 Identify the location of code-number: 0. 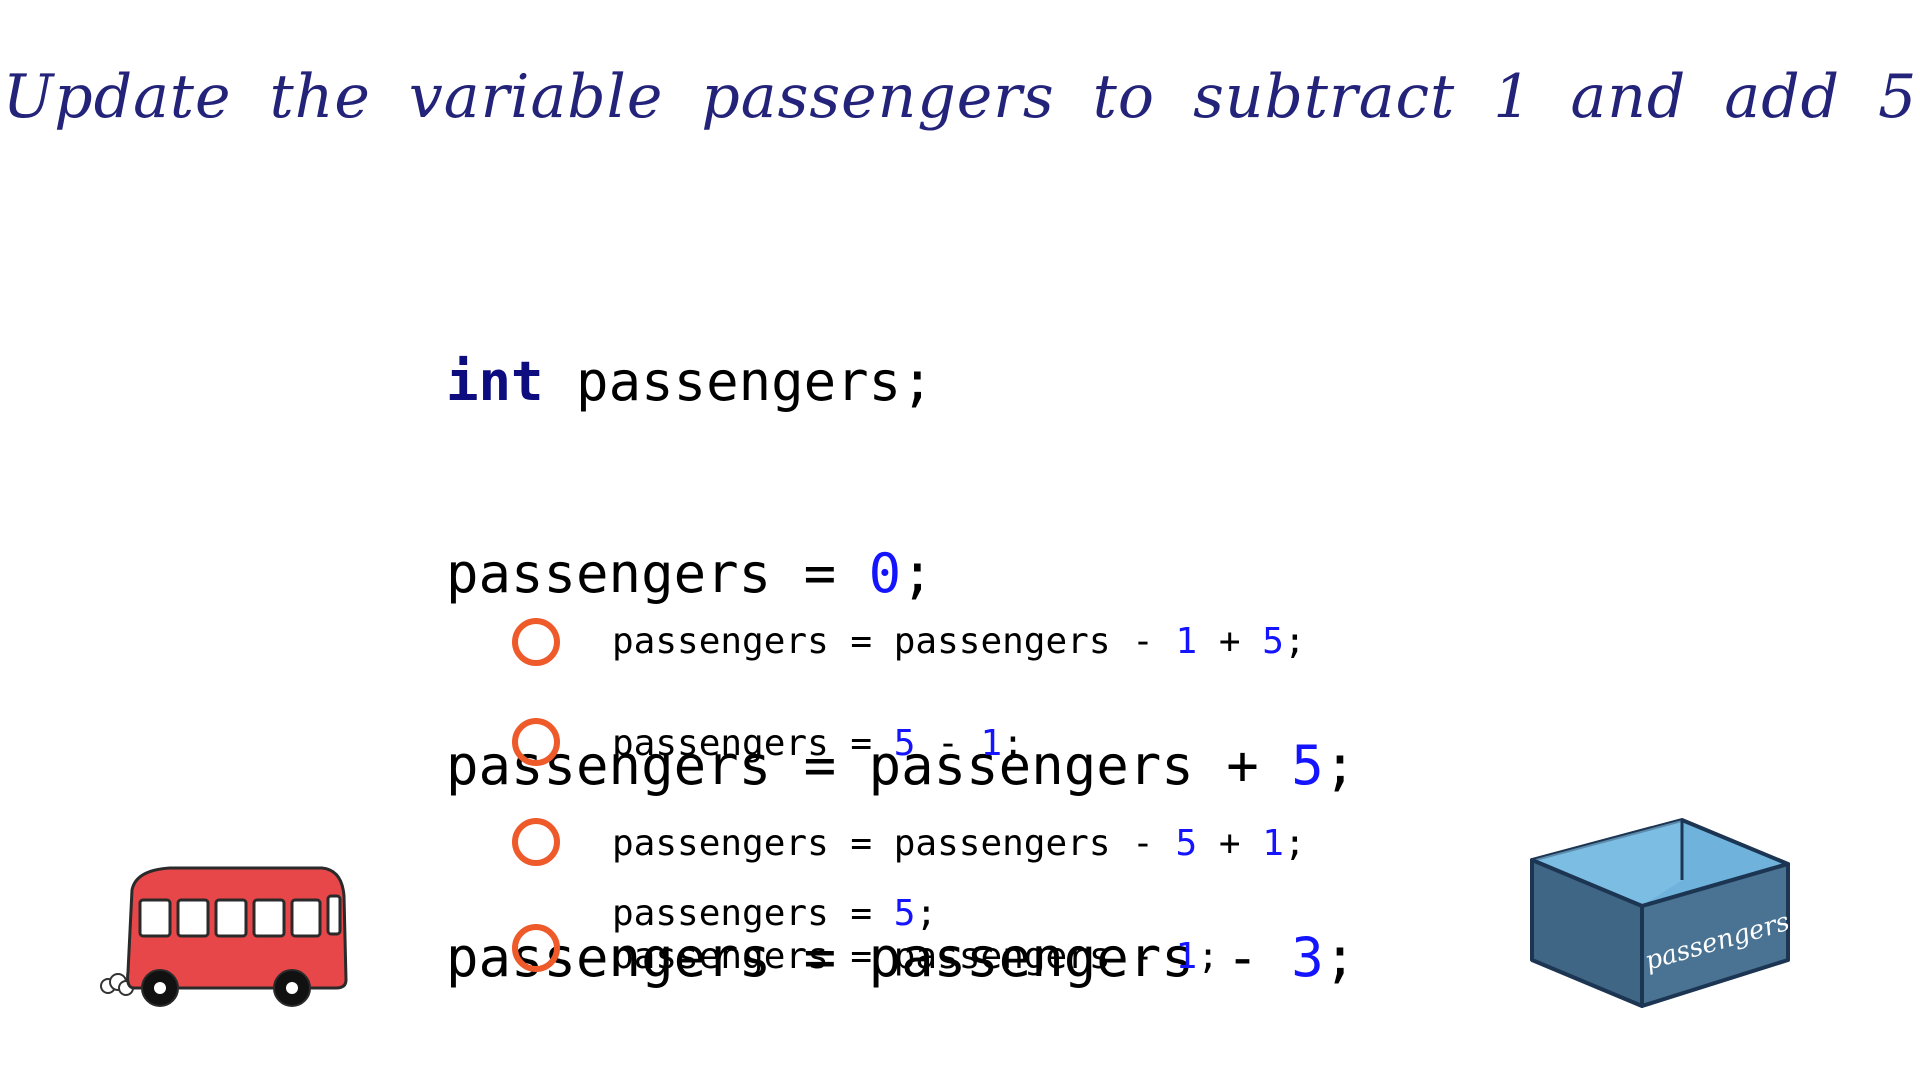
(885, 573).